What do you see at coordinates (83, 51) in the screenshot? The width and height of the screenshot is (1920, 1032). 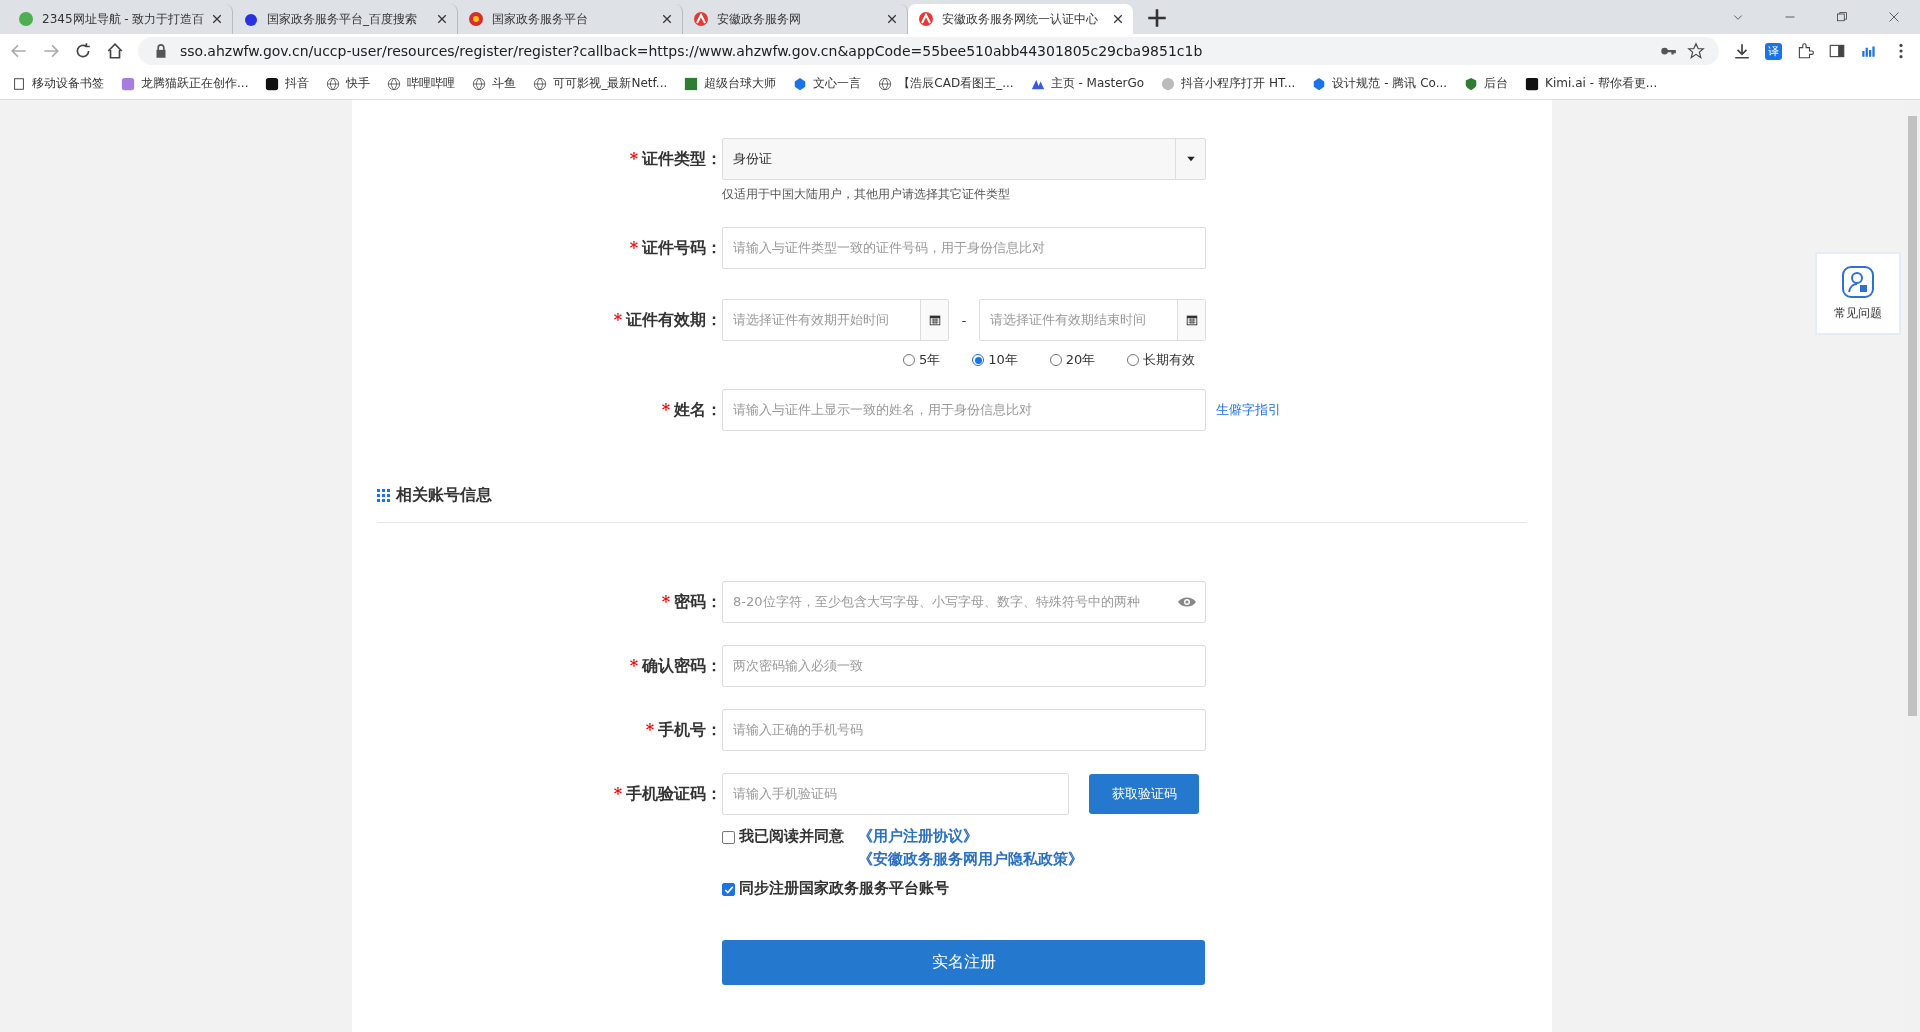 I see `reload-icon` at bounding box center [83, 51].